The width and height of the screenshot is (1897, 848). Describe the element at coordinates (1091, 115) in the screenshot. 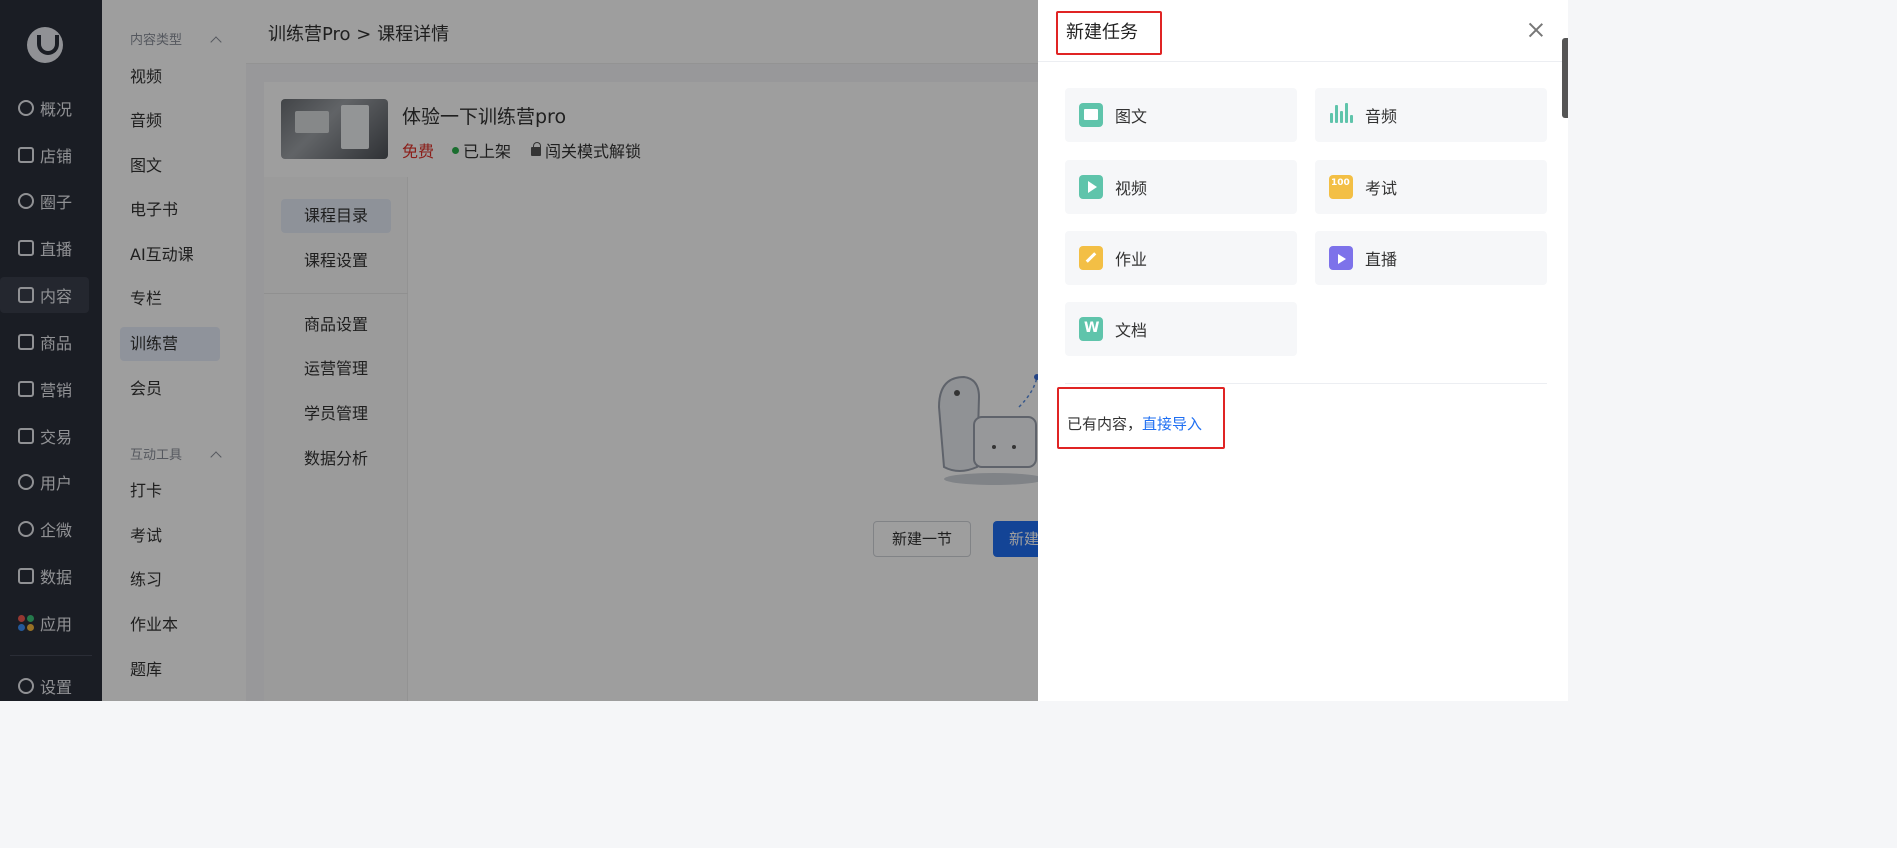

I see `image-icon` at that location.